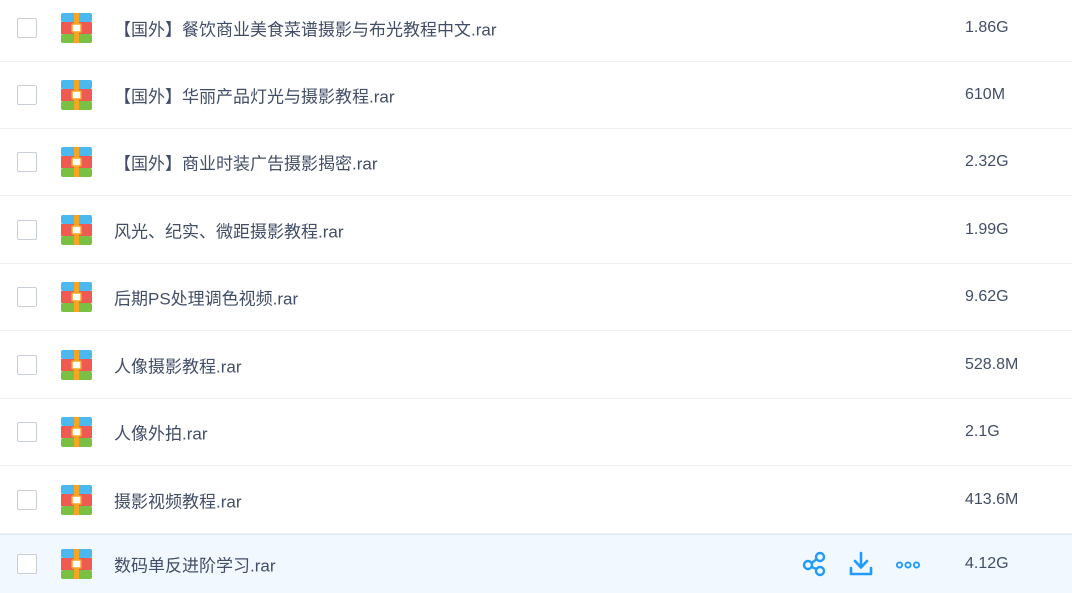 Image resolution: width=1072 pixels, height=593 pixels. I want to click on download-icon, so click(861, 563).